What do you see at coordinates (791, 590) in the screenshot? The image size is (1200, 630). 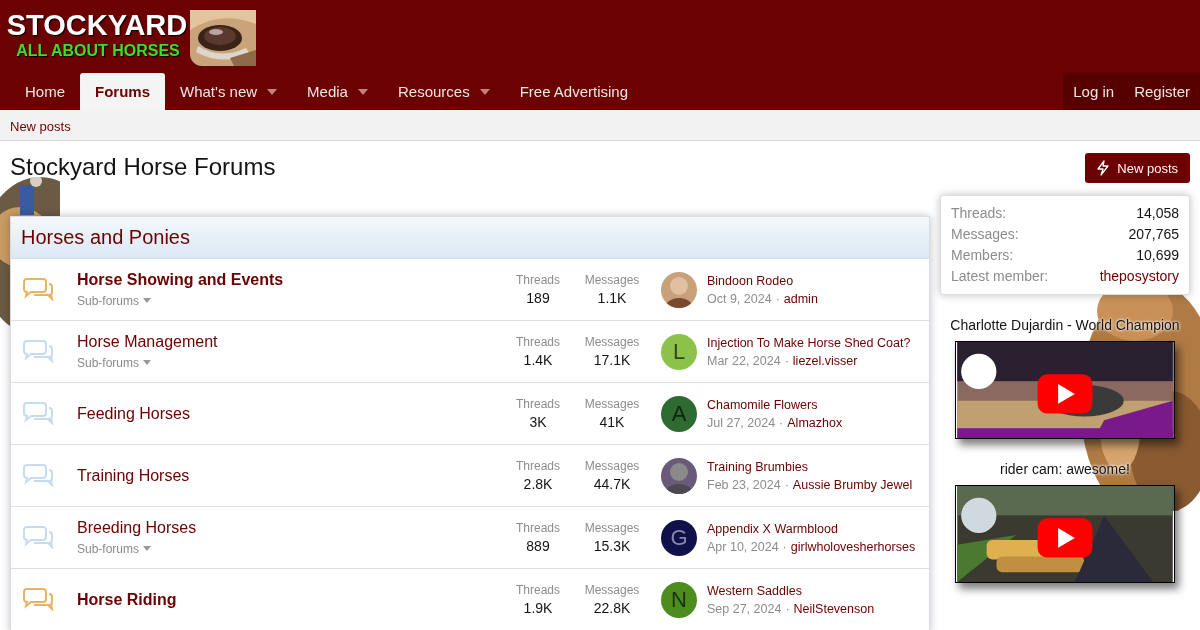 I see `thread-link: Western Saddles` at bounding box center [791, 590].